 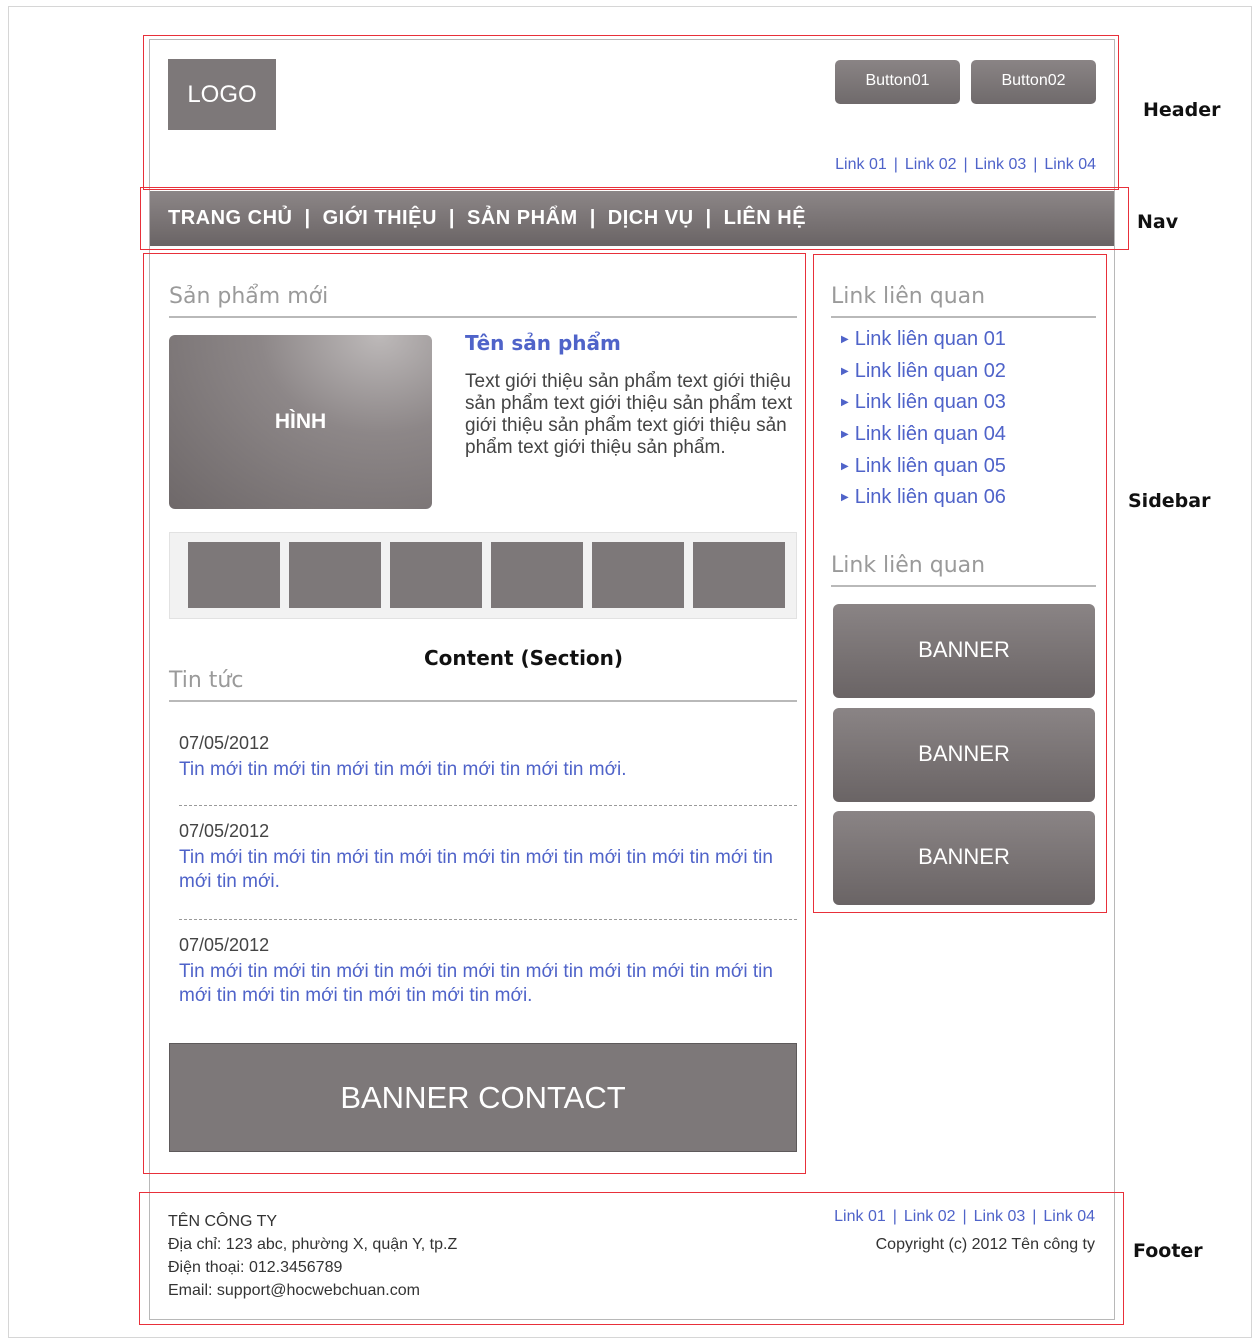 I want to click on related-link-label: Link liên quan 03, so click(x=930, y=402).